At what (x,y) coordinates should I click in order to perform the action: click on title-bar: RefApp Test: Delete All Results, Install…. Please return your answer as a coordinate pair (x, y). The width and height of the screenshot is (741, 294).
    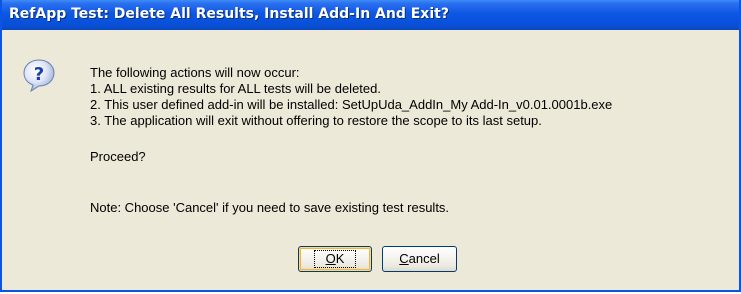
    Looking at the image, I should click on (370, 15).